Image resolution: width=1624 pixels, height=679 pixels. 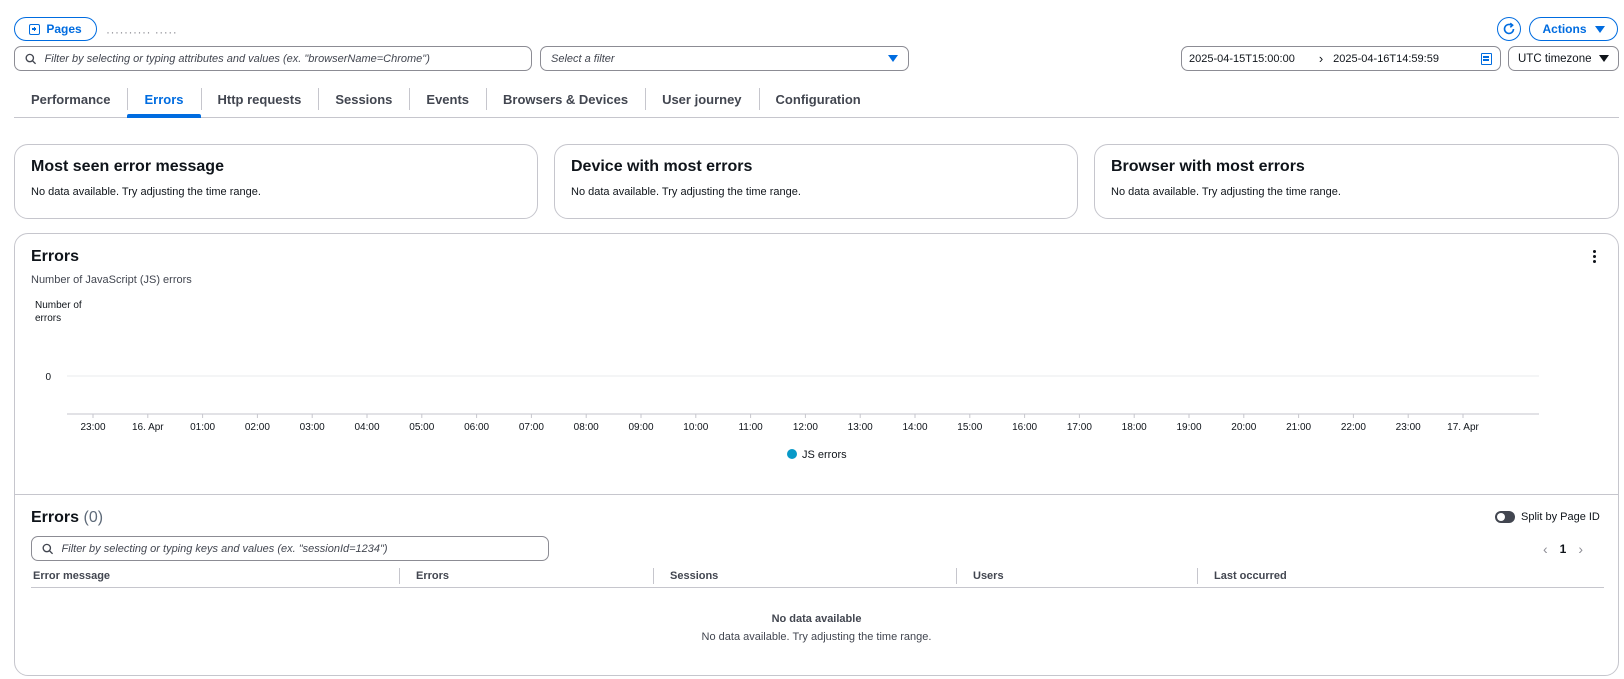 What do you see at coordinates (1353, 427) in the screenshot?
I see `x-tick-label: 22:00` at bounding box center [1353, 427].